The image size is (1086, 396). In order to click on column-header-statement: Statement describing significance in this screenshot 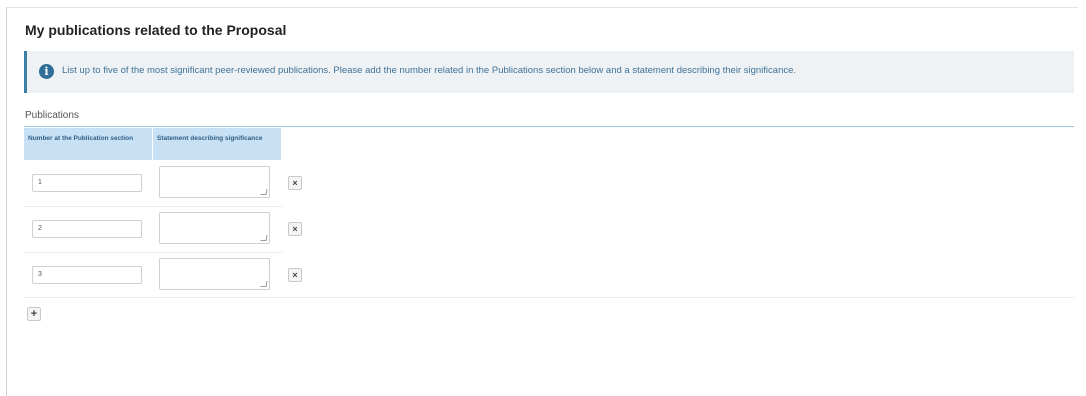, I will do `click(217, 144)`.